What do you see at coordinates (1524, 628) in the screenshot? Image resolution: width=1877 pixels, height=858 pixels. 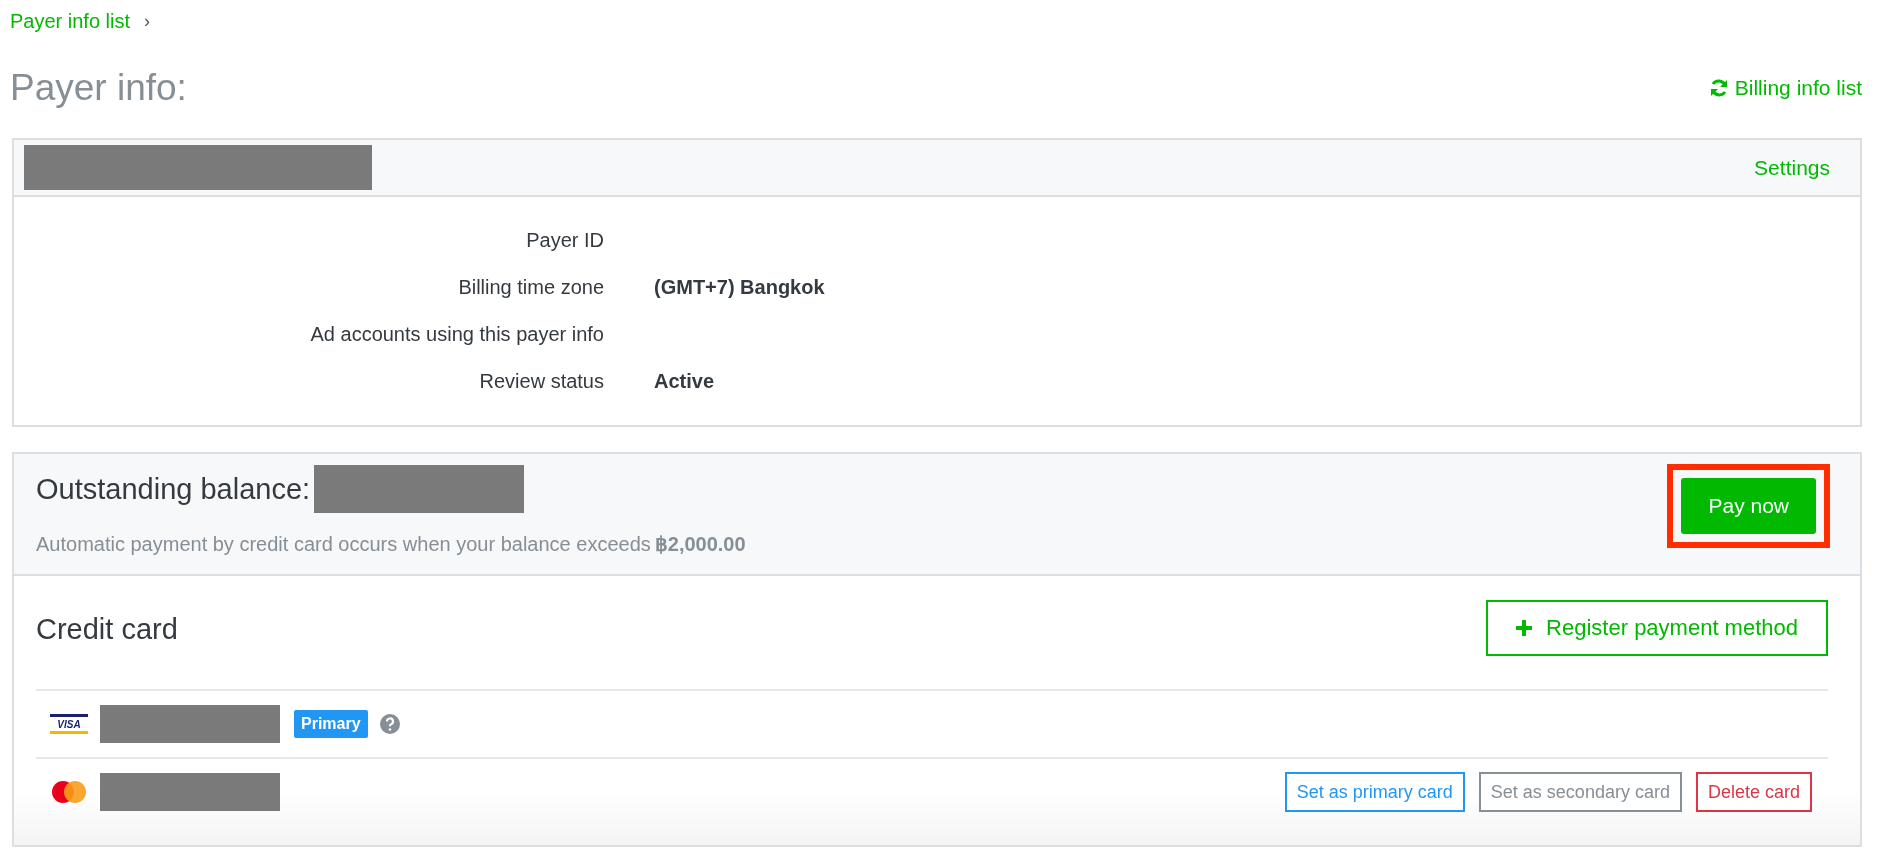 I see `plus-icon` at bounding box center [1524, 628].